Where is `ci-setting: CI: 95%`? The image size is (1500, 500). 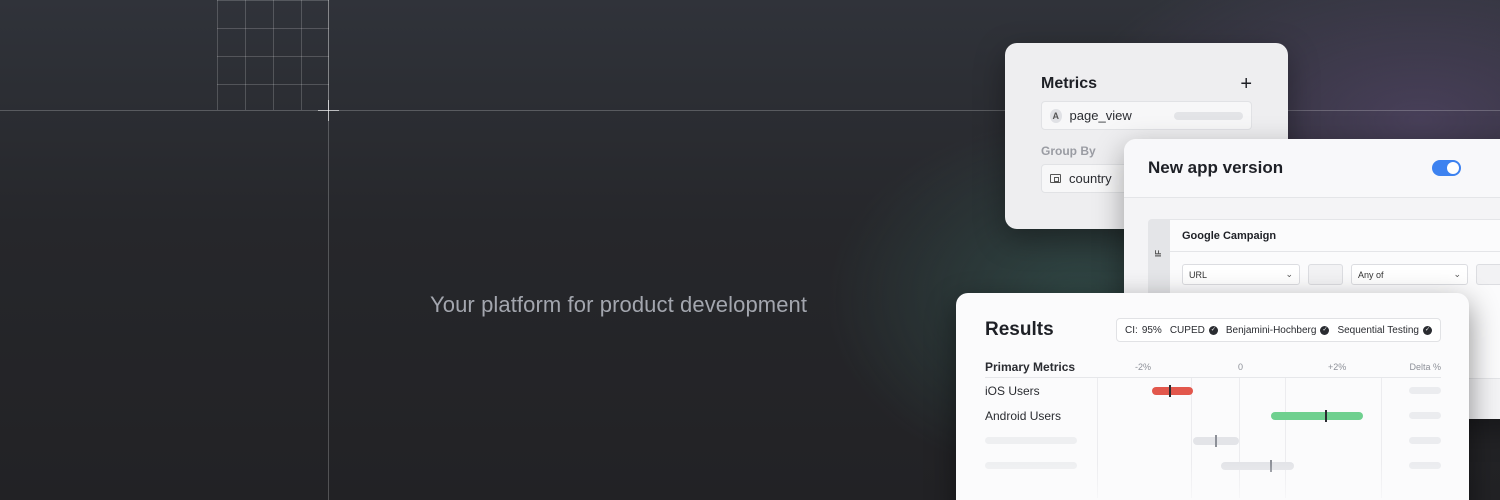
ci-setting: CI: 95% is located at coordinates (1143, 330).